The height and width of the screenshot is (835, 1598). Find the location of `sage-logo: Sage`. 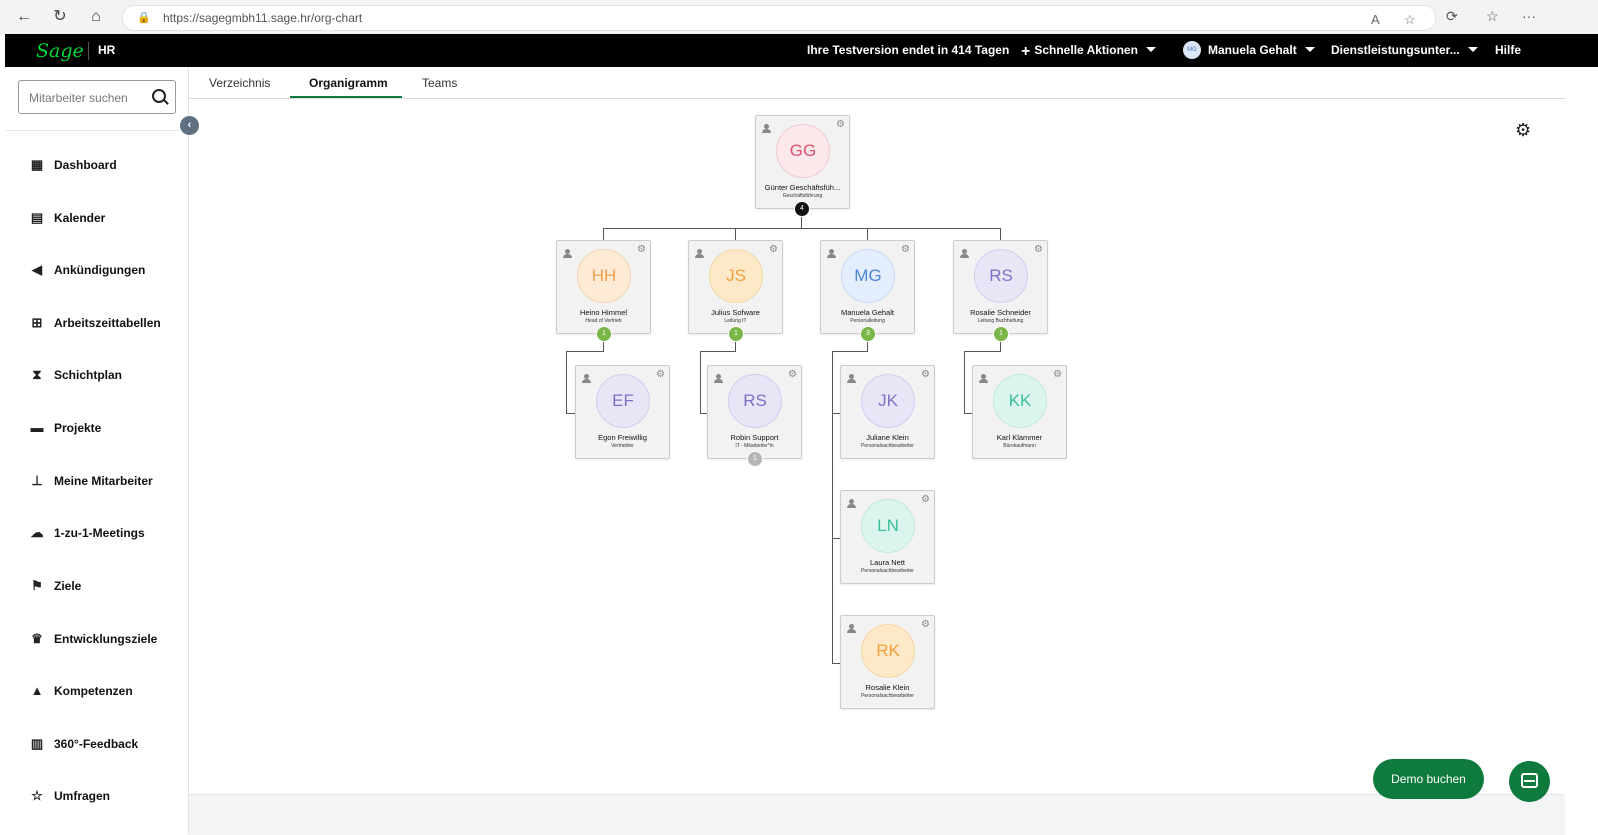

sage-logo: Sage is located at coordinates (60, 51).